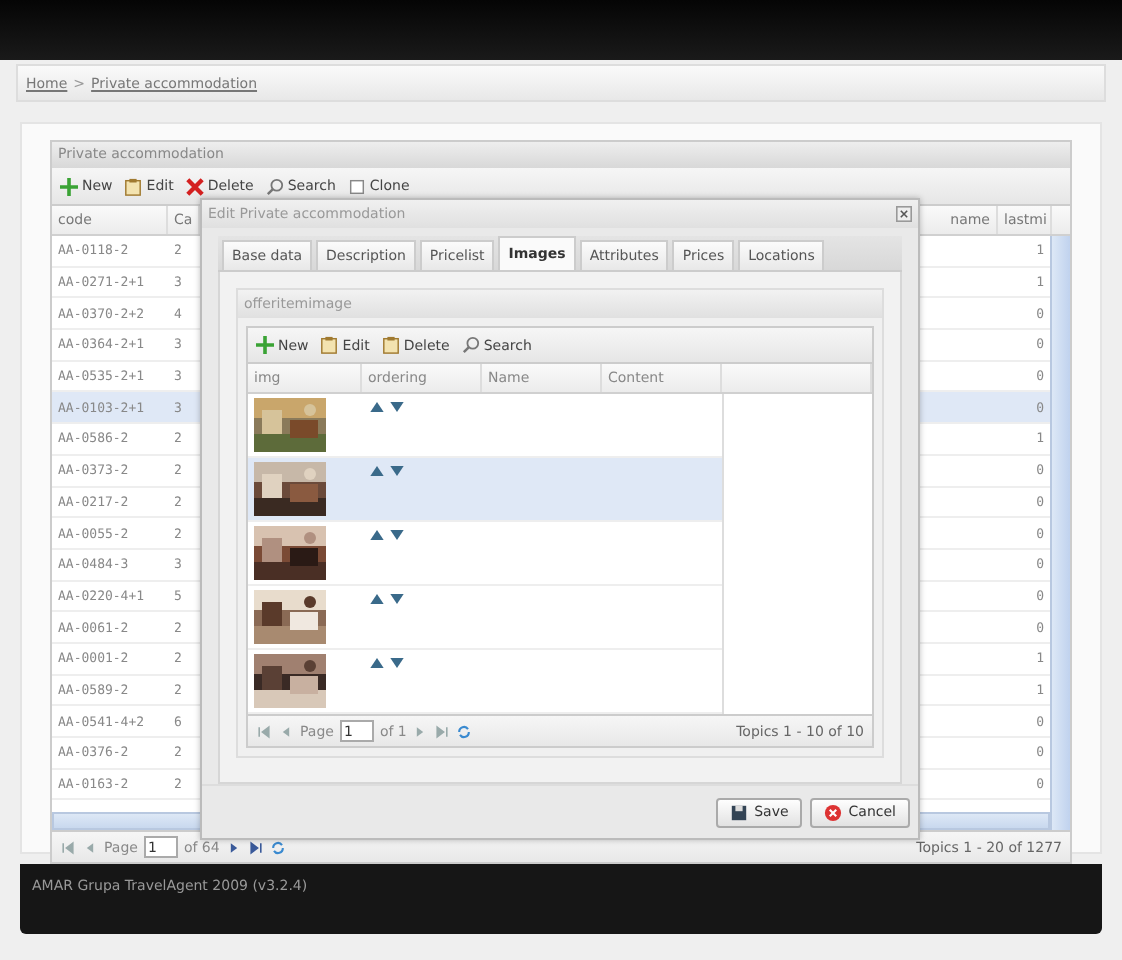  Describe the element at coordinates (356, 186) in the screenshot. I see `page-icon` at that location.